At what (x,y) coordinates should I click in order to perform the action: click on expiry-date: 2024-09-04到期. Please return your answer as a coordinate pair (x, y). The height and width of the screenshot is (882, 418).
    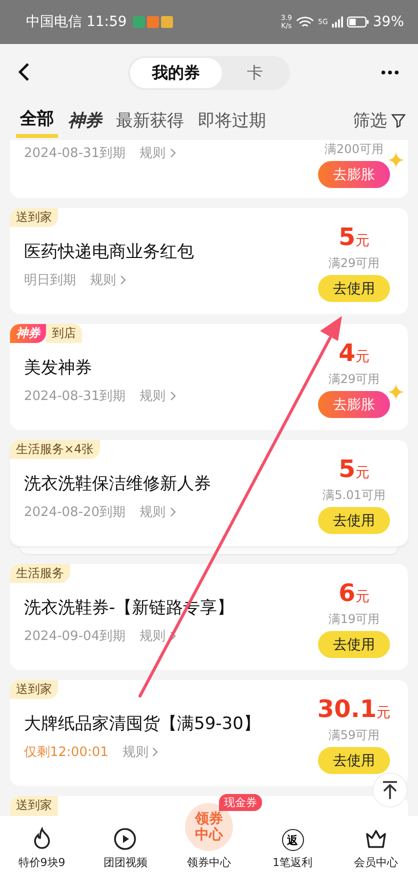
    Looking at the image, I should click on (75, 636).